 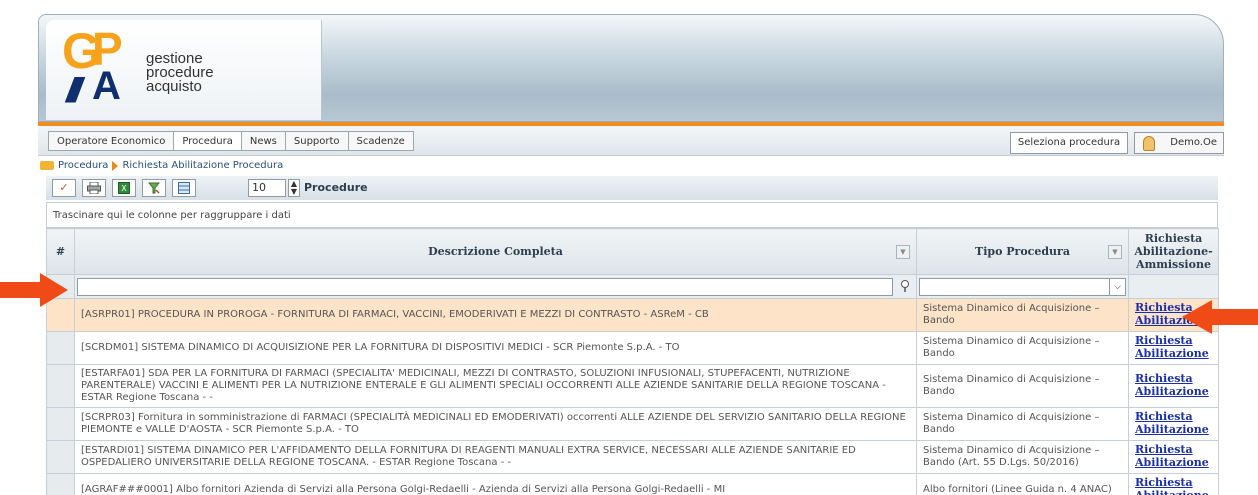 I want to click on logo-text: gestione procedure acquisto, so click(x=180, y=72).